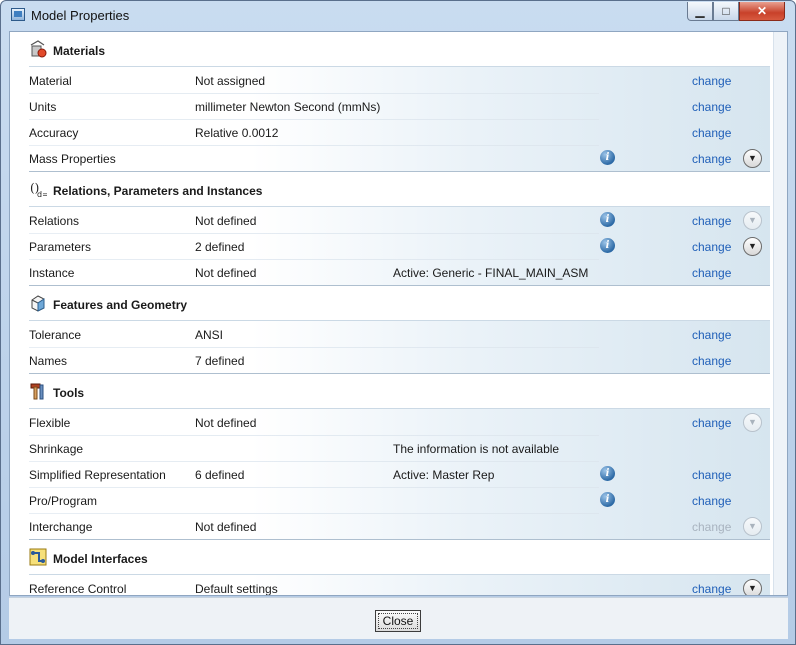 The image size is (796, 645). Describe the element at coordinates (391, 557) in the screenshot. I see `section-header: Model Interfaces` at that location.